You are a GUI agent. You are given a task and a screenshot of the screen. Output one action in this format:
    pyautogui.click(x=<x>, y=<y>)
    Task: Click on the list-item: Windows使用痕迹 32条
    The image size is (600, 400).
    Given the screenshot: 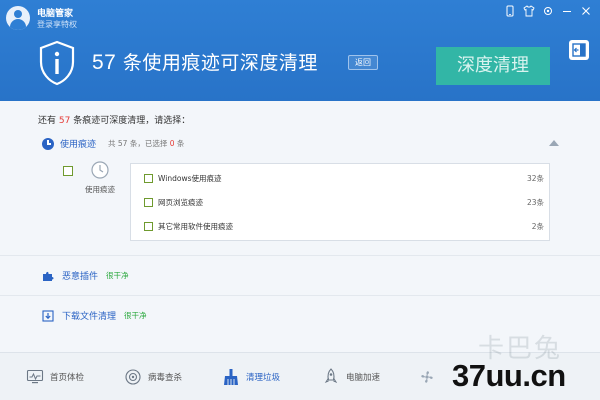 What is the action you would take?
    pyautogui.click(x=340, y=178)
    